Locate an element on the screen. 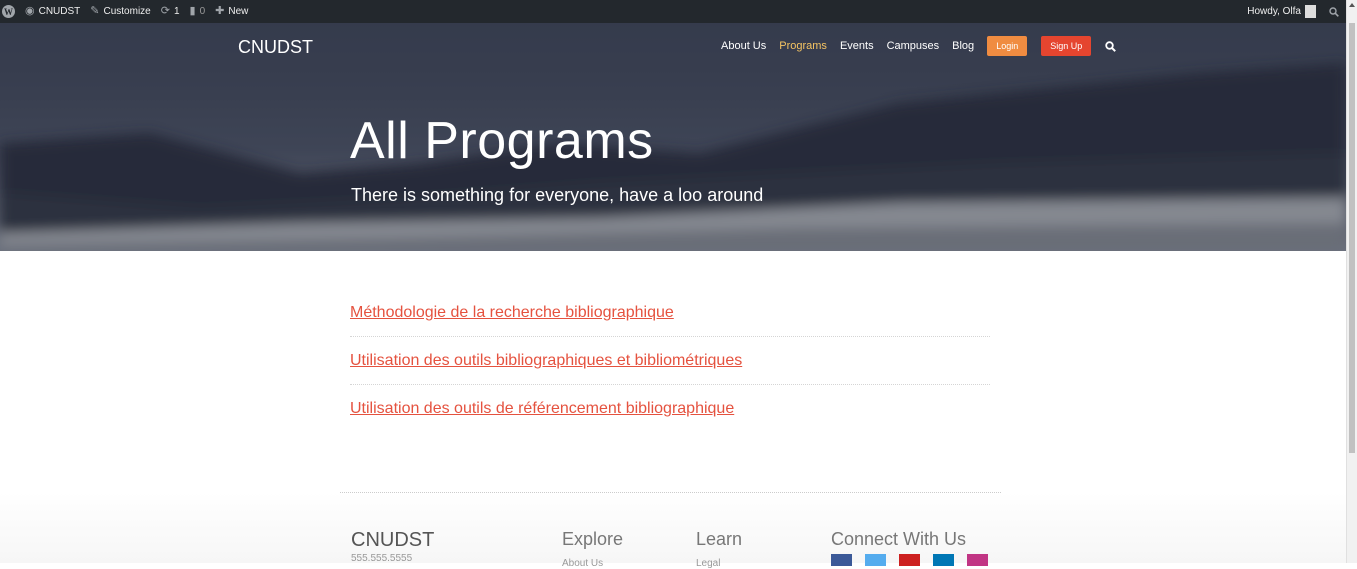 Image resolution: width=1357 pixels, height=569 pixels. updates-count: 1 is located at coordinates (176, 11).